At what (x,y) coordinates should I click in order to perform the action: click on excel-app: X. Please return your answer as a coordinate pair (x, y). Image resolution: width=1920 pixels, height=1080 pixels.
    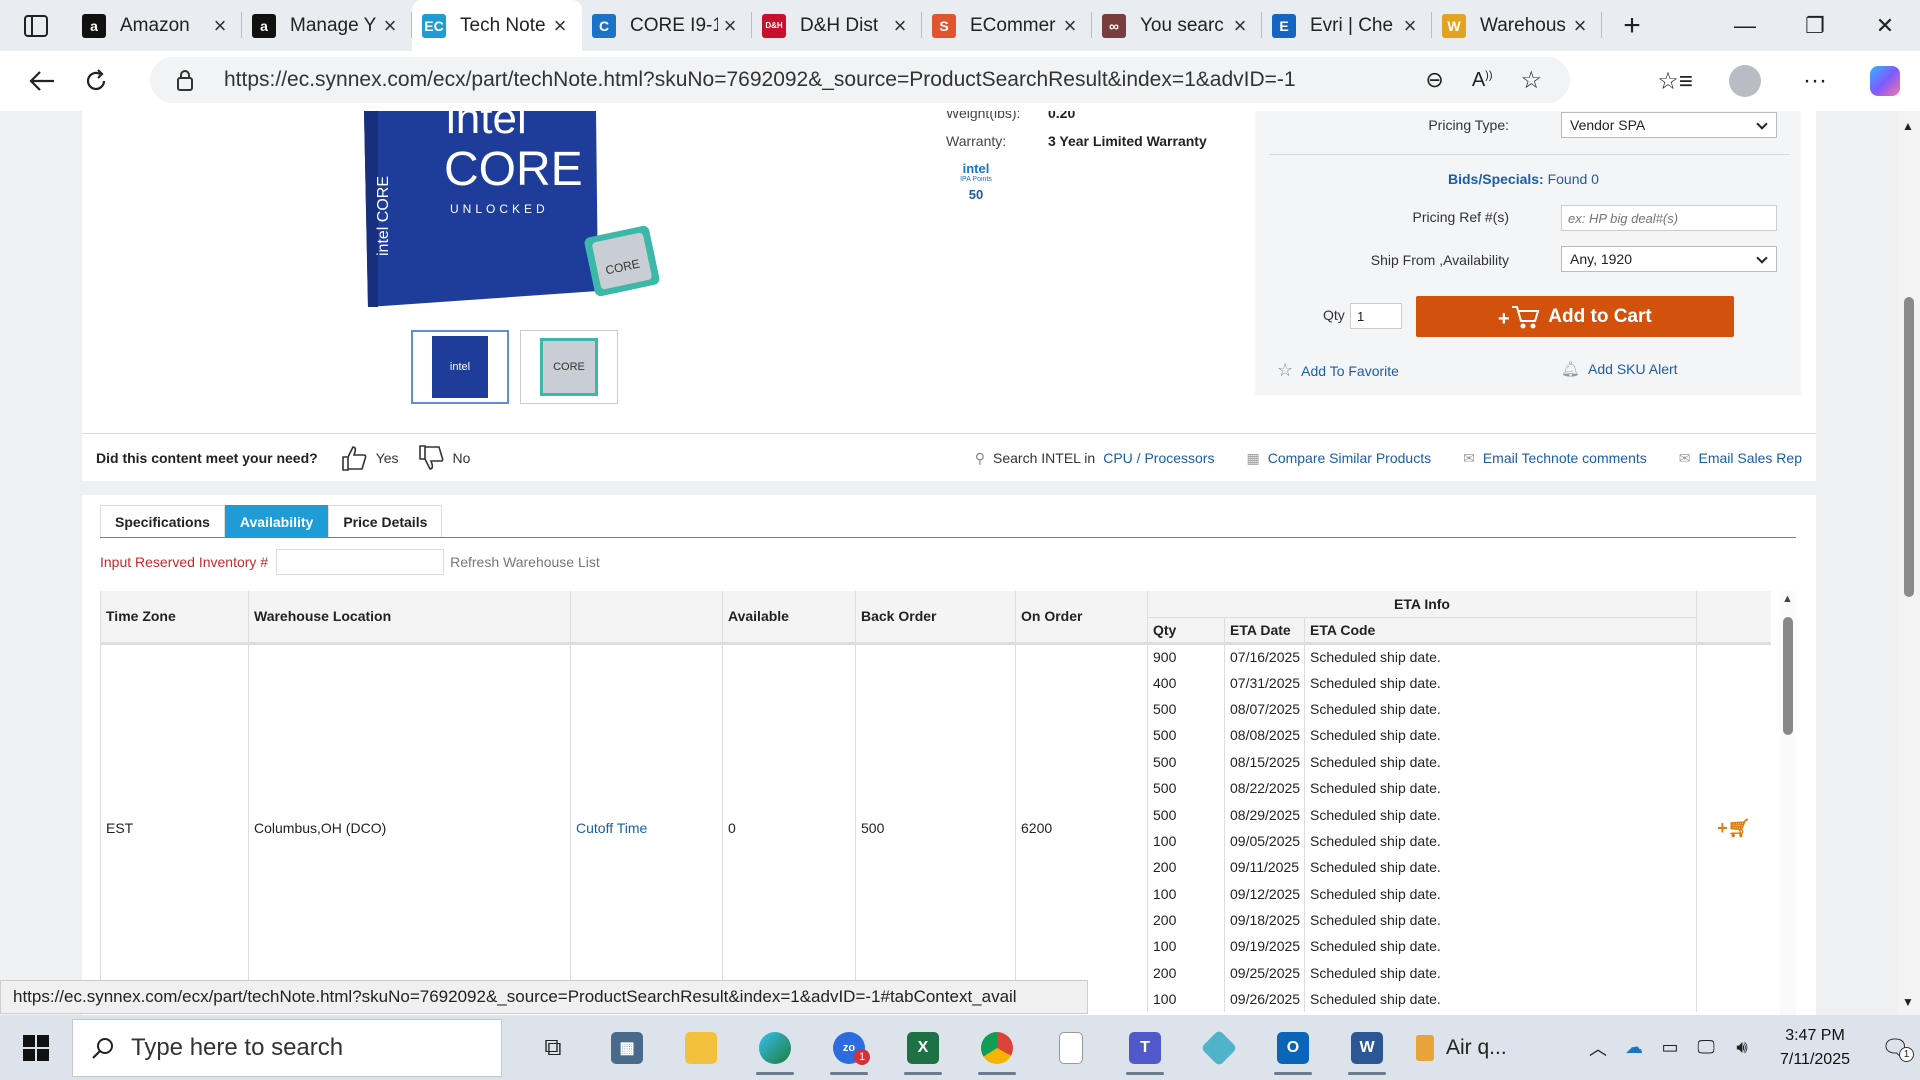
    Looking at the image, I should click on (923, 1048).